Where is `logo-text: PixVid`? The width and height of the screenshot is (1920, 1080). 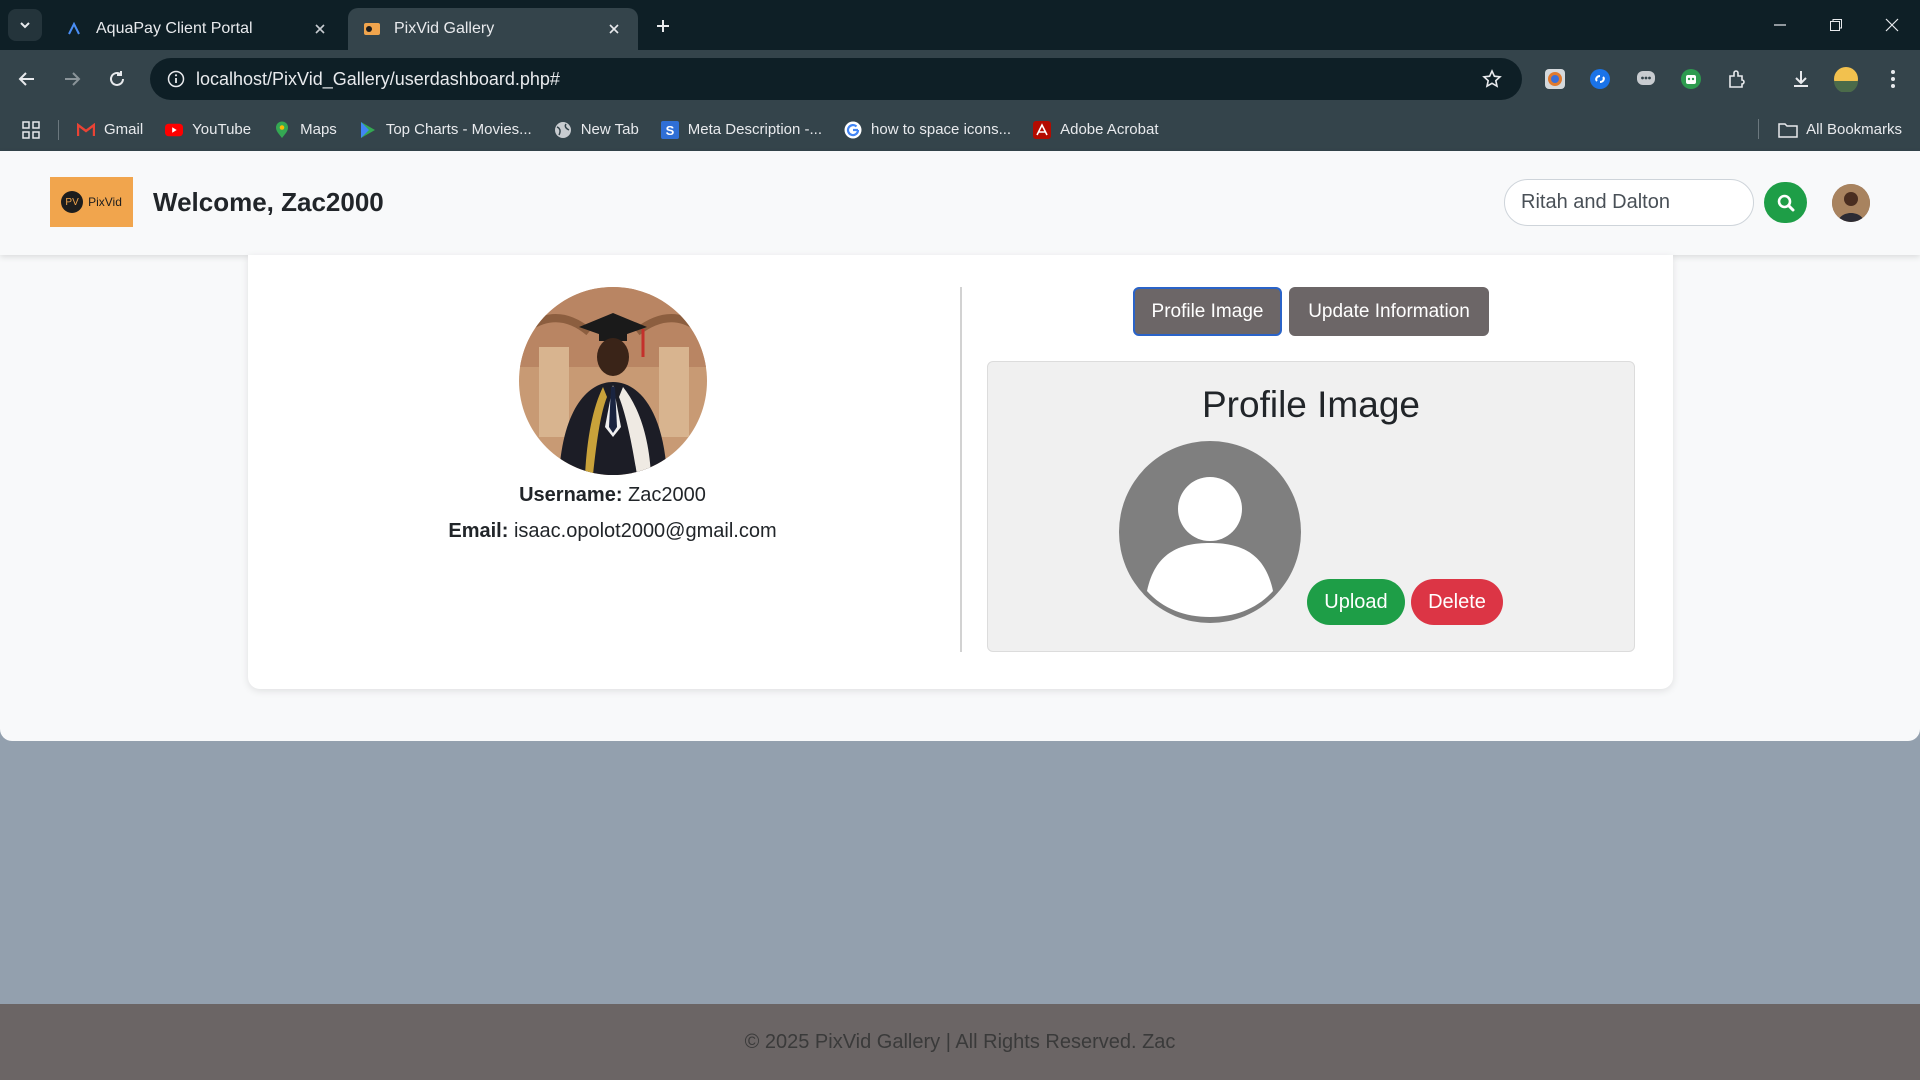 logo-text: PixVid is located at coordinates (105, 202).